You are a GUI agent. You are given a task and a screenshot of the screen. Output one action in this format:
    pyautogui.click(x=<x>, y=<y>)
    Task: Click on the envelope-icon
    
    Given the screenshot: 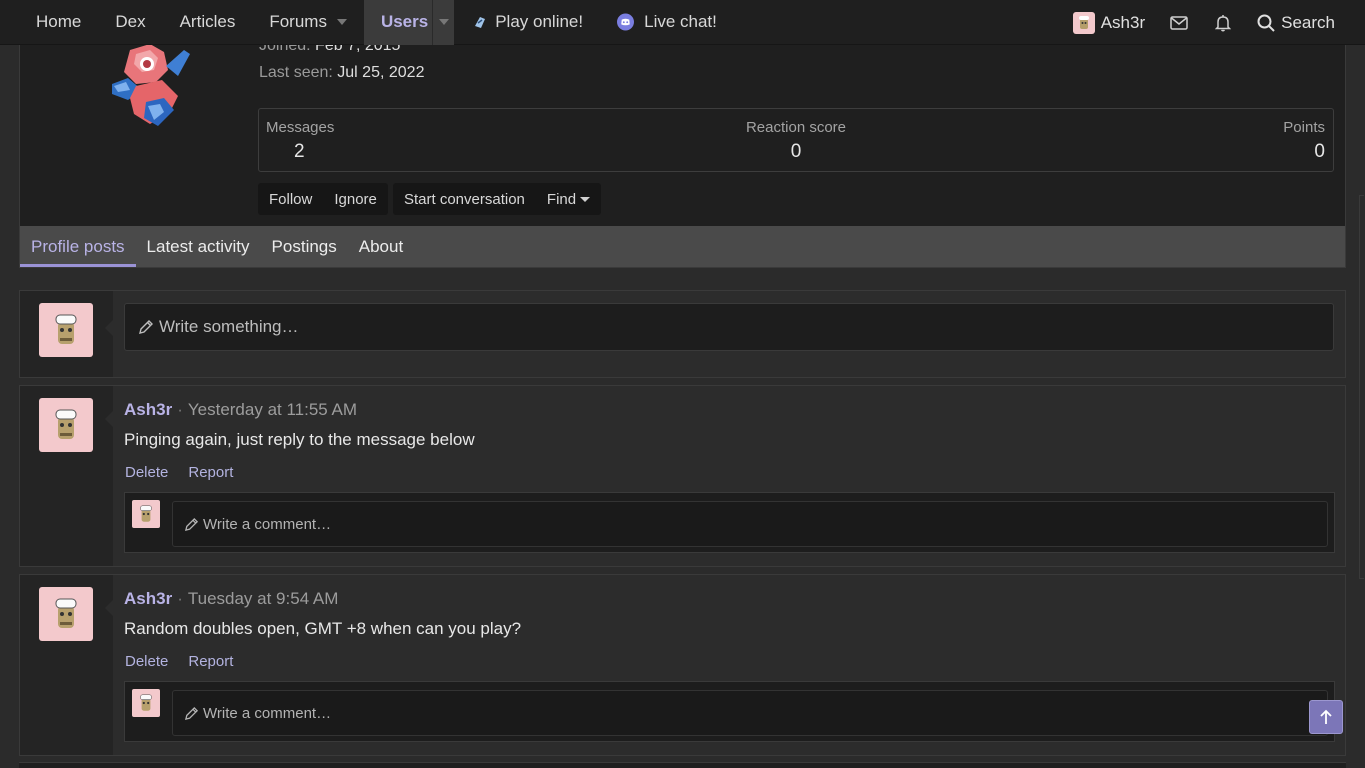 What is the action you would take?
    pyautogui.click(x=1179, y=22)
    